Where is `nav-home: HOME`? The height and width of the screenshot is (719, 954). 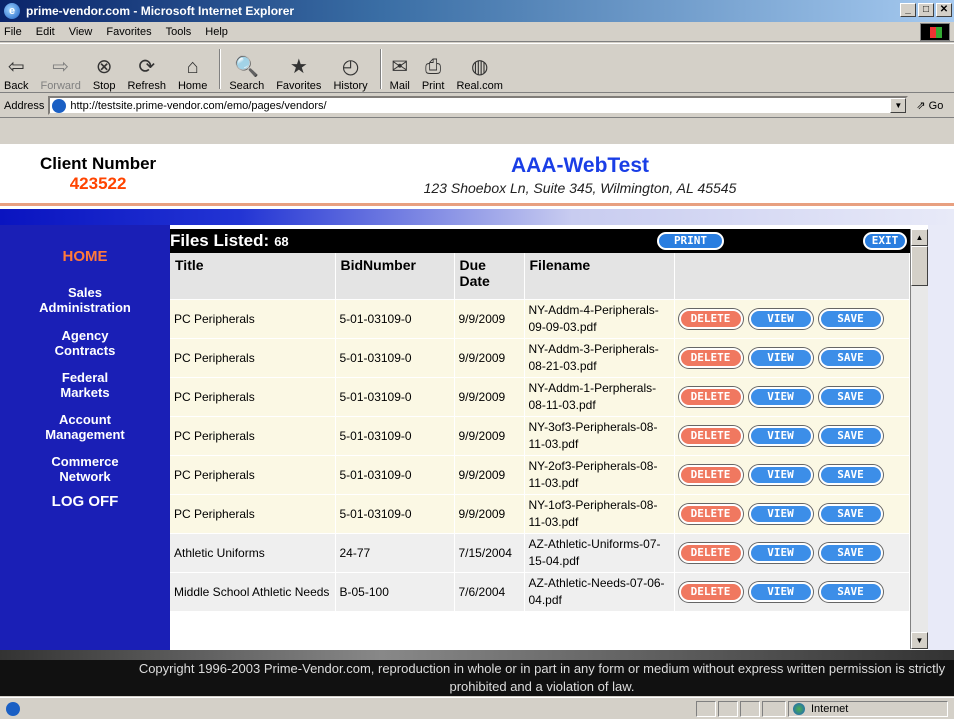 nav-home: HOME is located at coordinates (85, 256).